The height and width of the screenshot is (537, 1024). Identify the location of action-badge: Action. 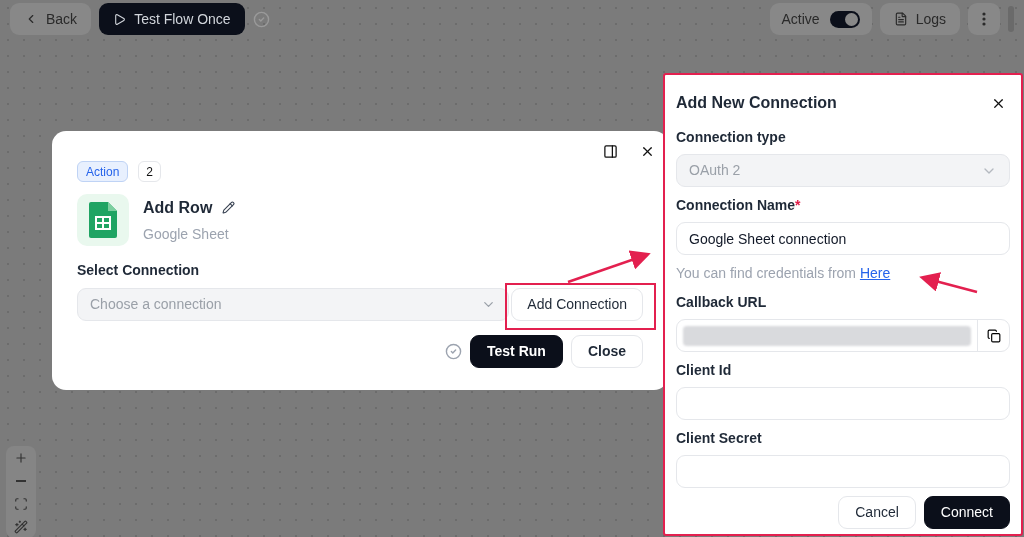
(103, 171).